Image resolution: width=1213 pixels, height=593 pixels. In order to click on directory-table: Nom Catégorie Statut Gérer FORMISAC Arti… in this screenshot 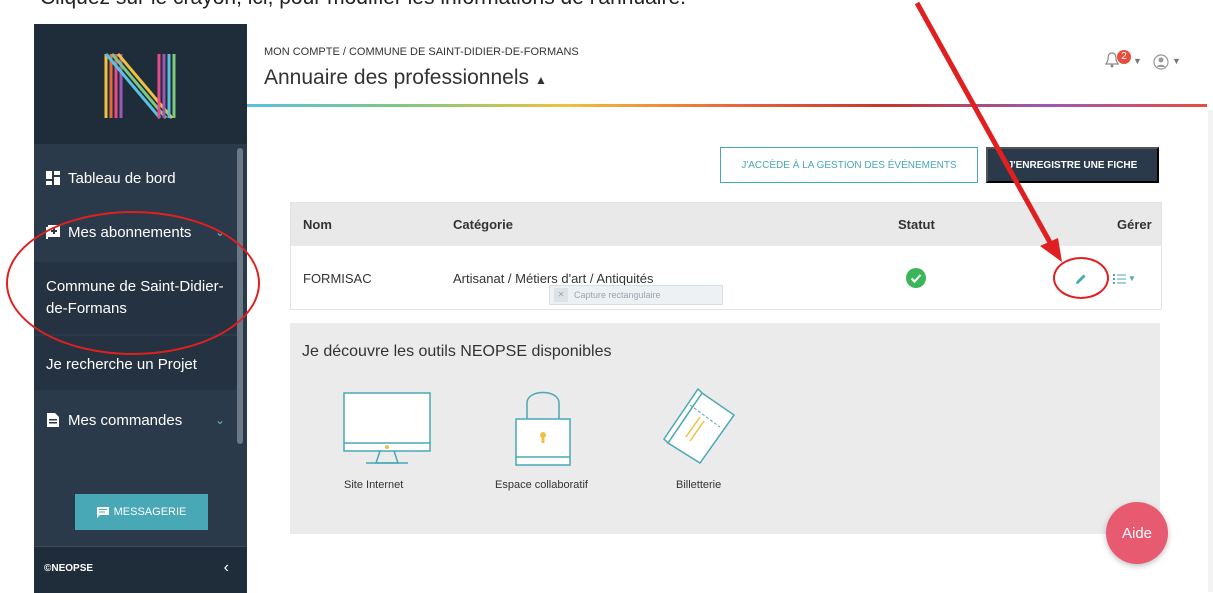, I will do `click(726, 256)`.